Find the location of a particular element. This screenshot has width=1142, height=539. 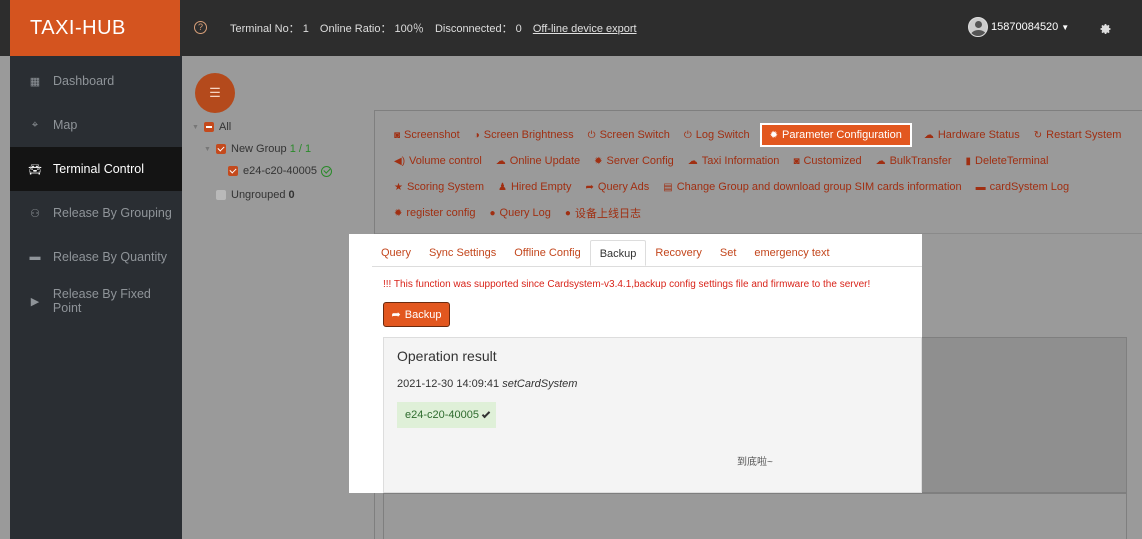

tab-emergency-text: emergency text is located at coordinates (791, 253).